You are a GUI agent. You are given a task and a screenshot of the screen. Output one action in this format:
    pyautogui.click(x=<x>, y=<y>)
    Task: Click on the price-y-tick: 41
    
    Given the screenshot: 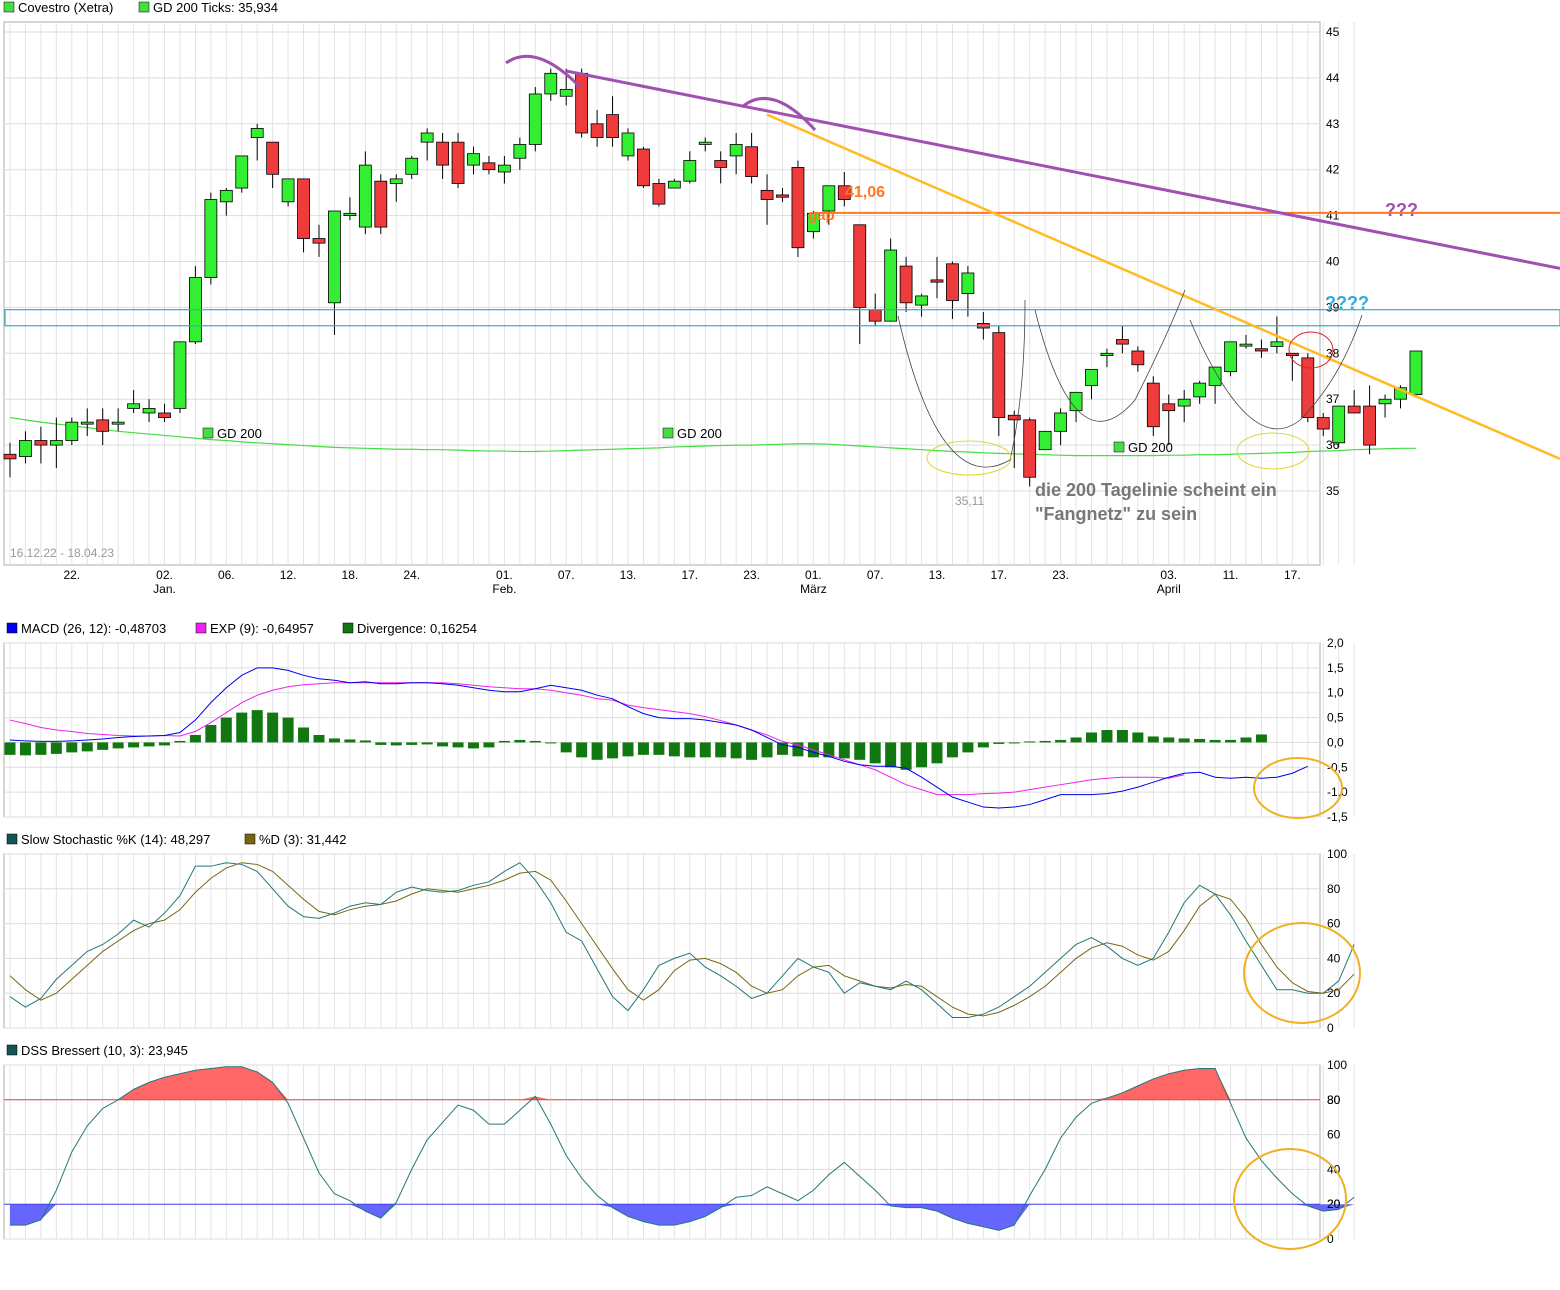 What is the action you would take?
    pyautogui.click(x=1333, y=216)
    